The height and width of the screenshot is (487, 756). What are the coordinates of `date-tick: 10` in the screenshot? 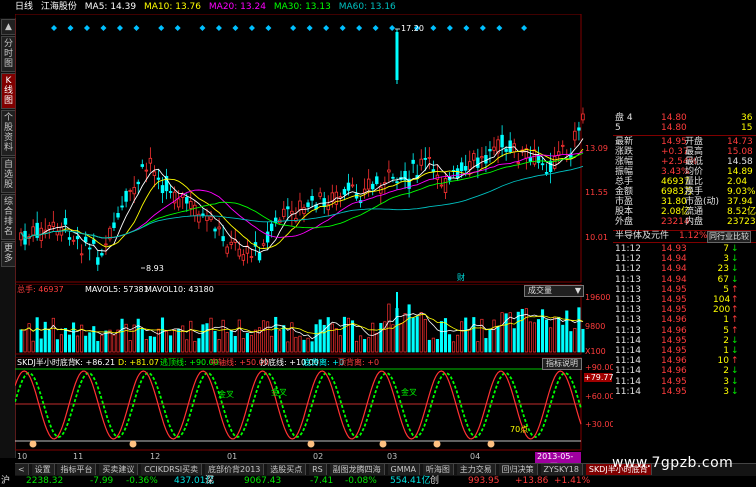 It's located at (22, 456).